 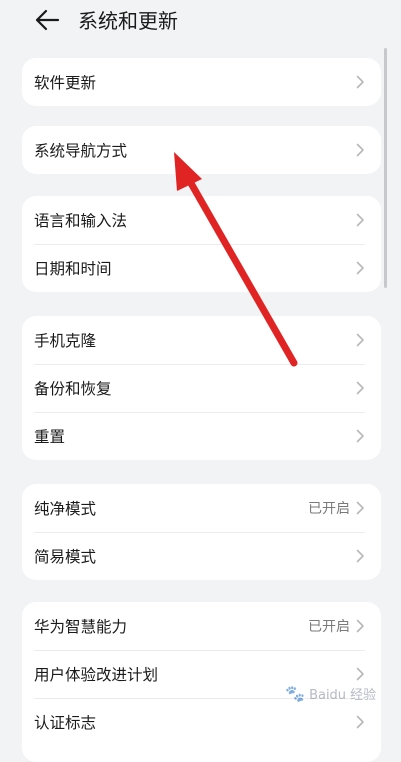 I want to click on watermark-text: Baidu 经验, so click(x=343, y=695).